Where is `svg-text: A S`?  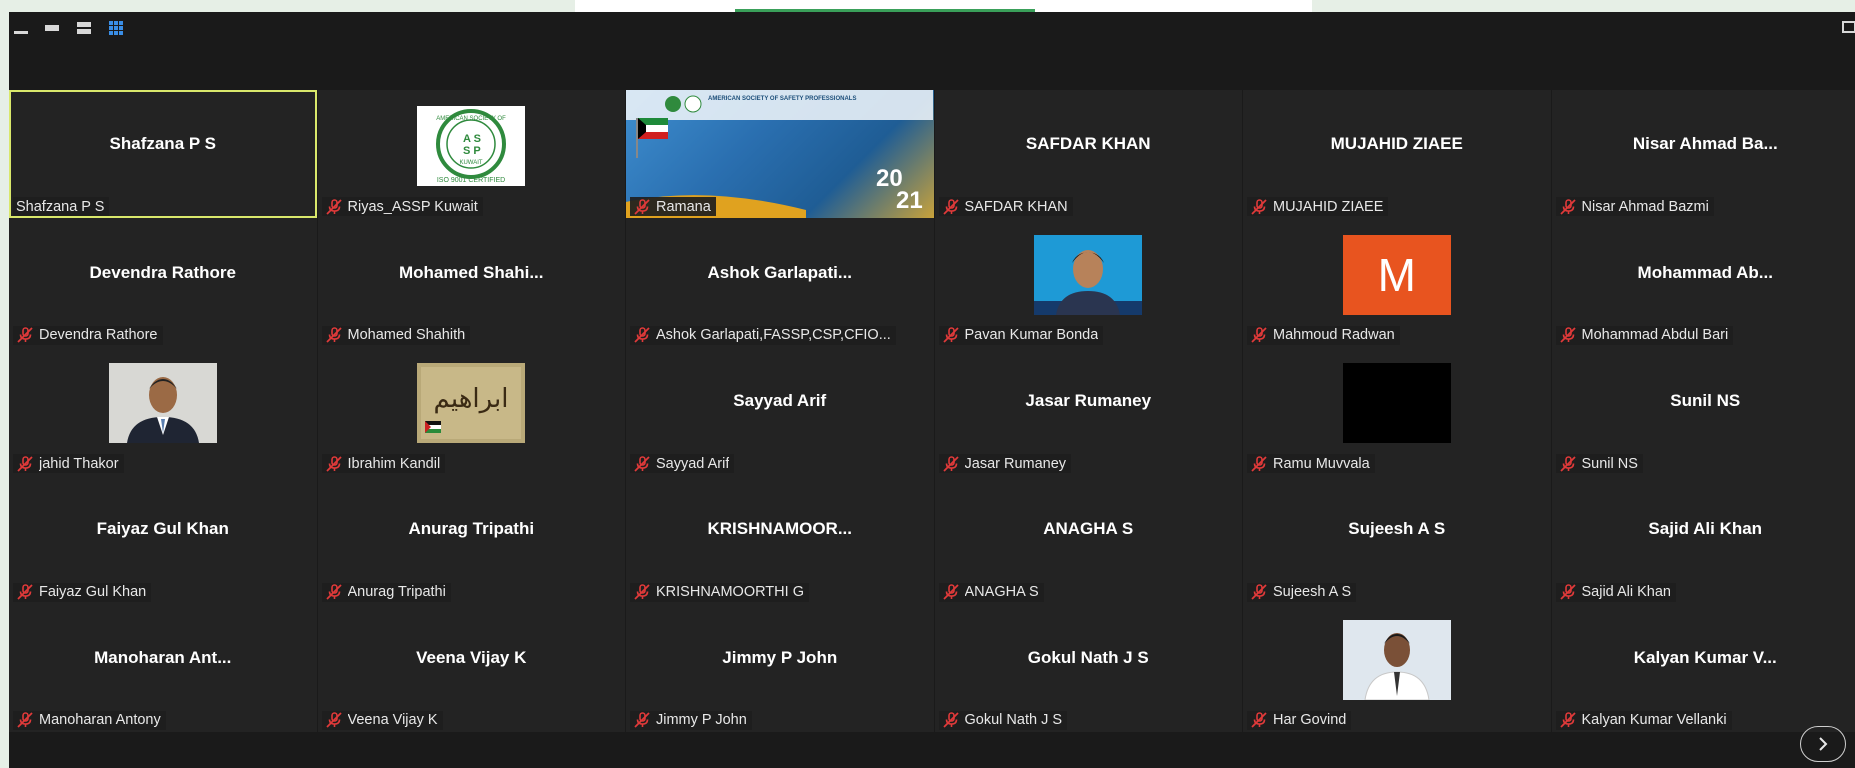
svg-text: A S is located at coordinates (472, 139).